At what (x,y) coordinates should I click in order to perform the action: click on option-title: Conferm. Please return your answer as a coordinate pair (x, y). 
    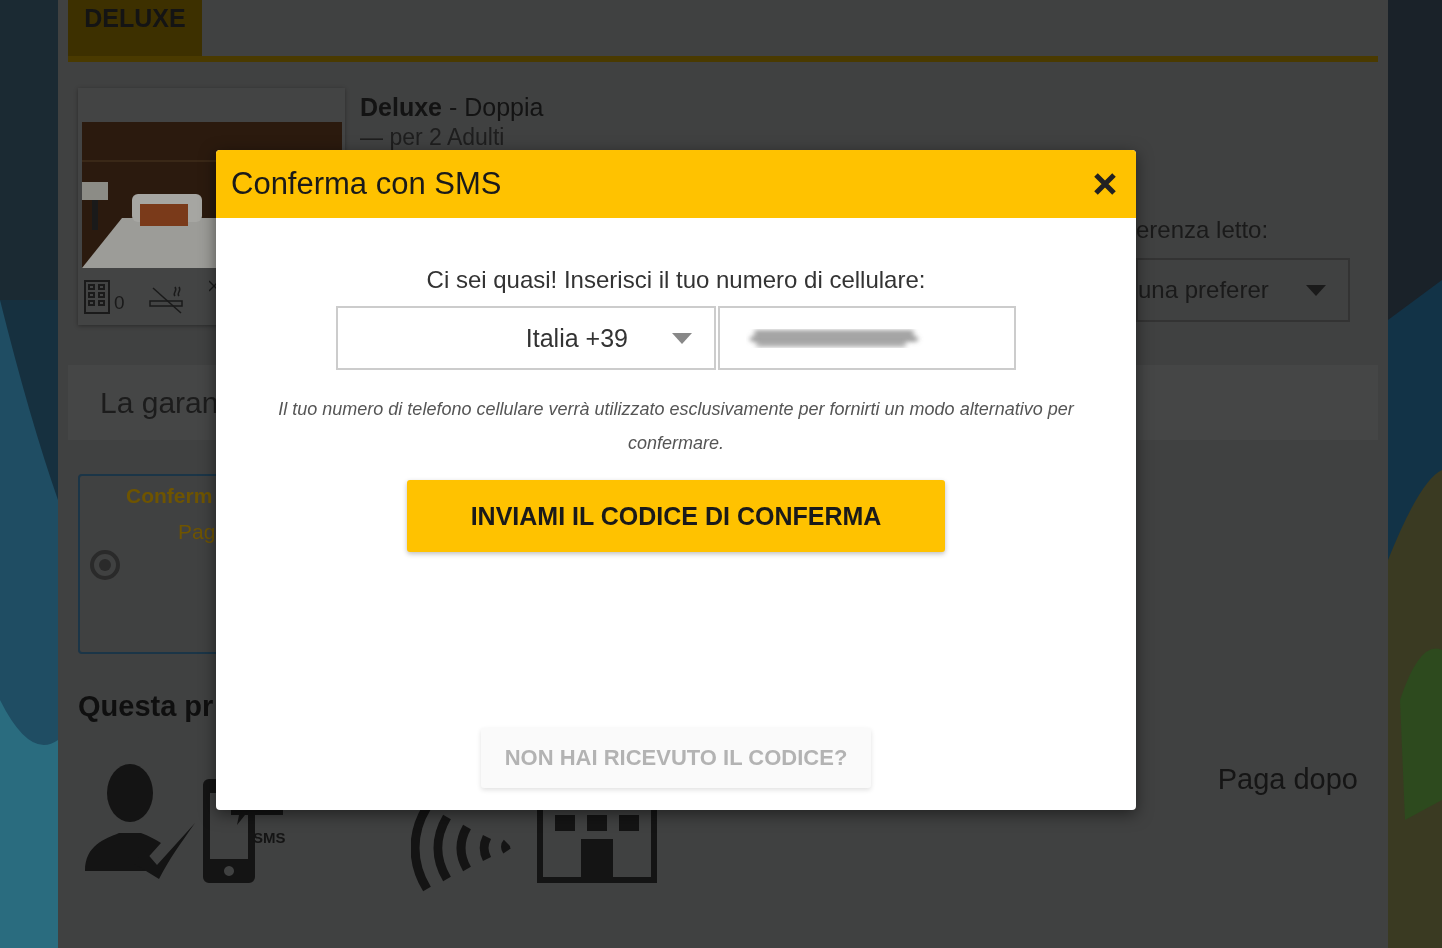
    Looking at the image, I should click on (169, 496).